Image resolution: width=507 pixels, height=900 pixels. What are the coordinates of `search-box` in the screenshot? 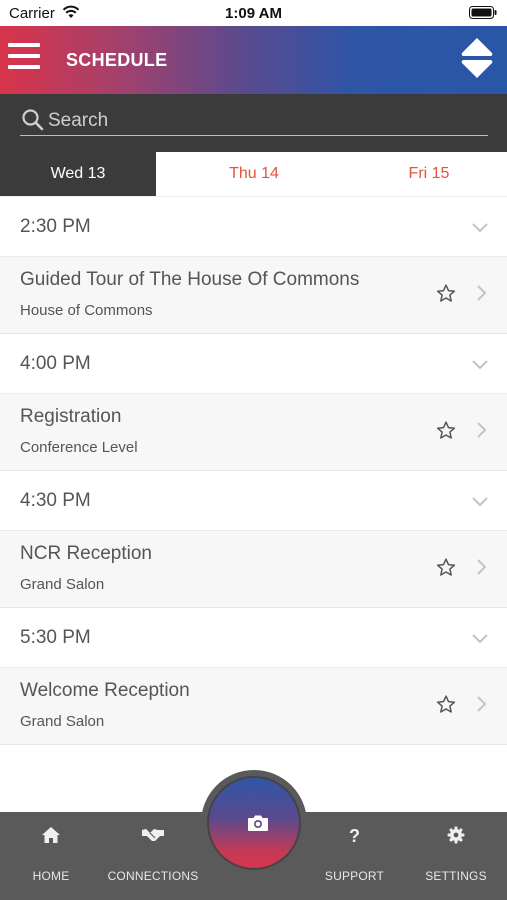 It's located at (254, 121).